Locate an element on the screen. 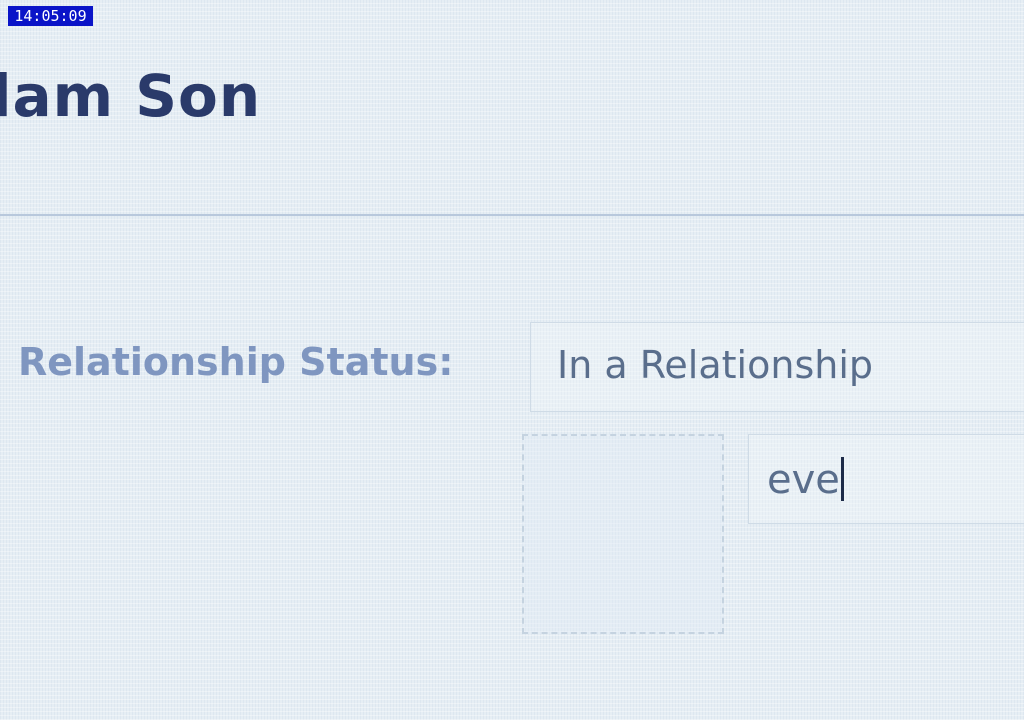 The width and height of the screenshot is (1024, 720). relationship-status-select: In a Relationship is located at coordinates (777, 367).